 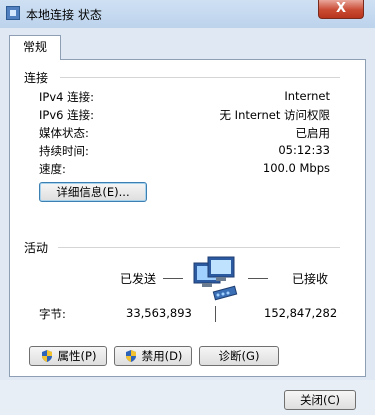 What do you see at coordinates (239, 356) in the screenshot?
I see `diagnose-button: 诊断(G)` at bounding box center [239, 356].